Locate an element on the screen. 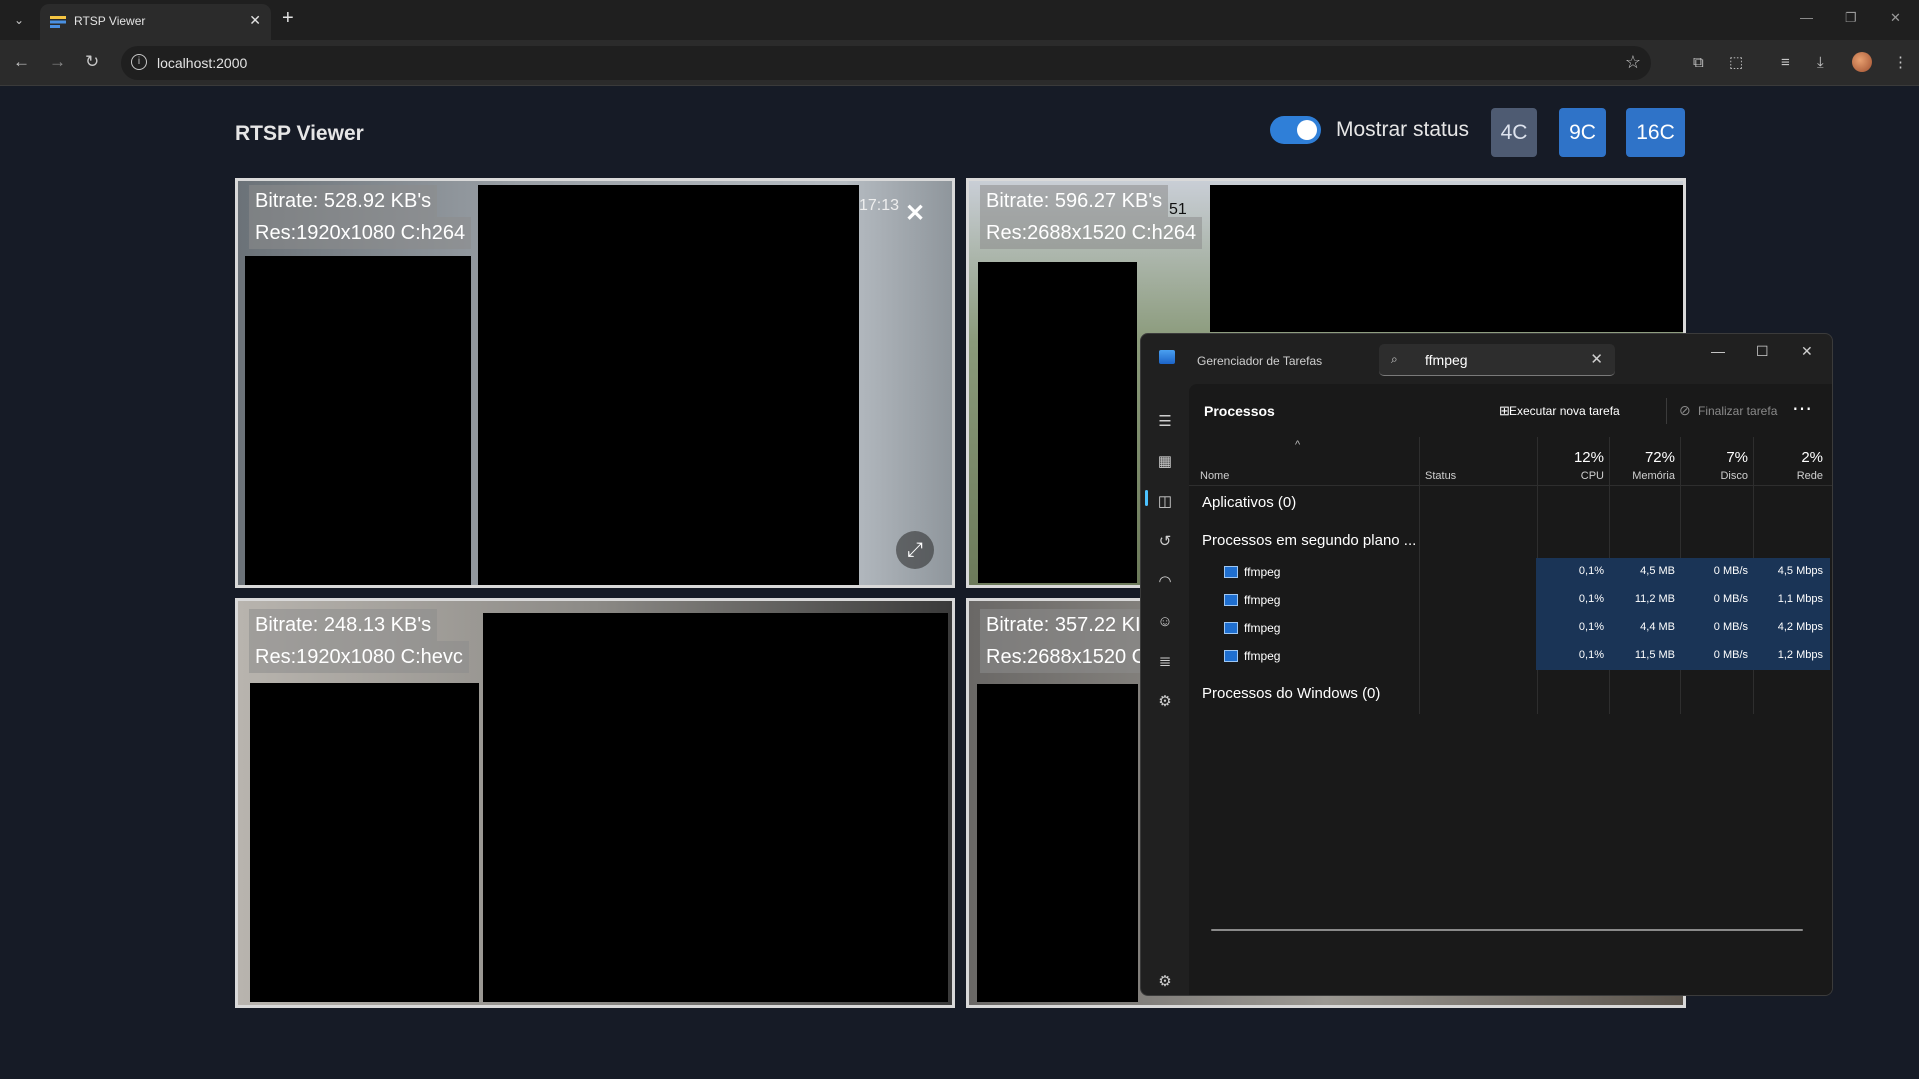 The height and width of the screenshot is (1079, 1919). end-task-icon: ⊘ is located at coordinates (1685, 410).